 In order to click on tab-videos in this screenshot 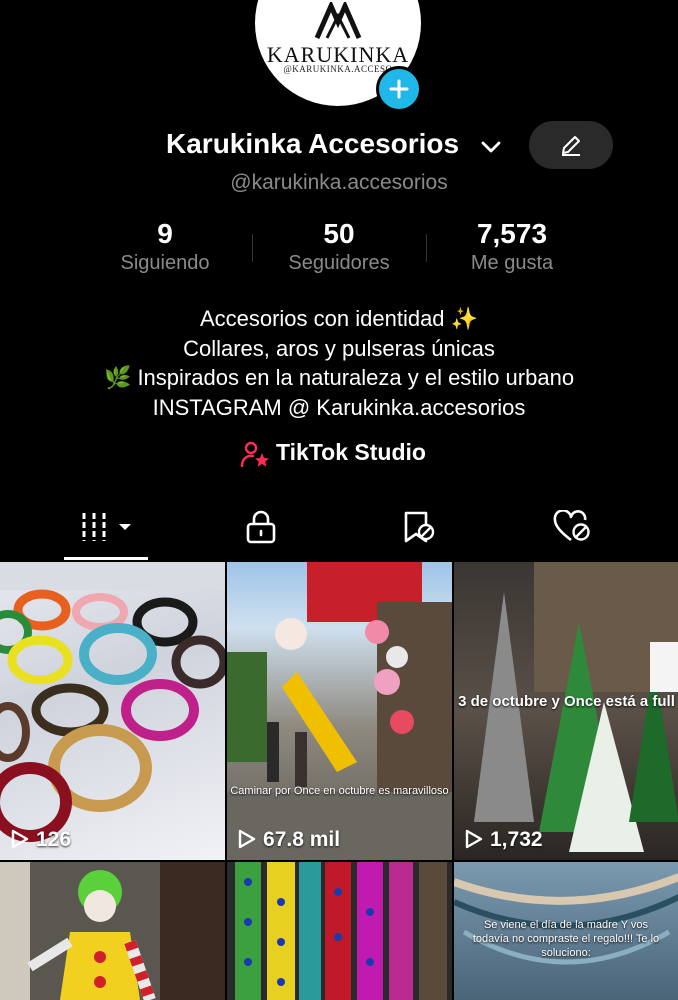, I will do `click(106, 530)`.